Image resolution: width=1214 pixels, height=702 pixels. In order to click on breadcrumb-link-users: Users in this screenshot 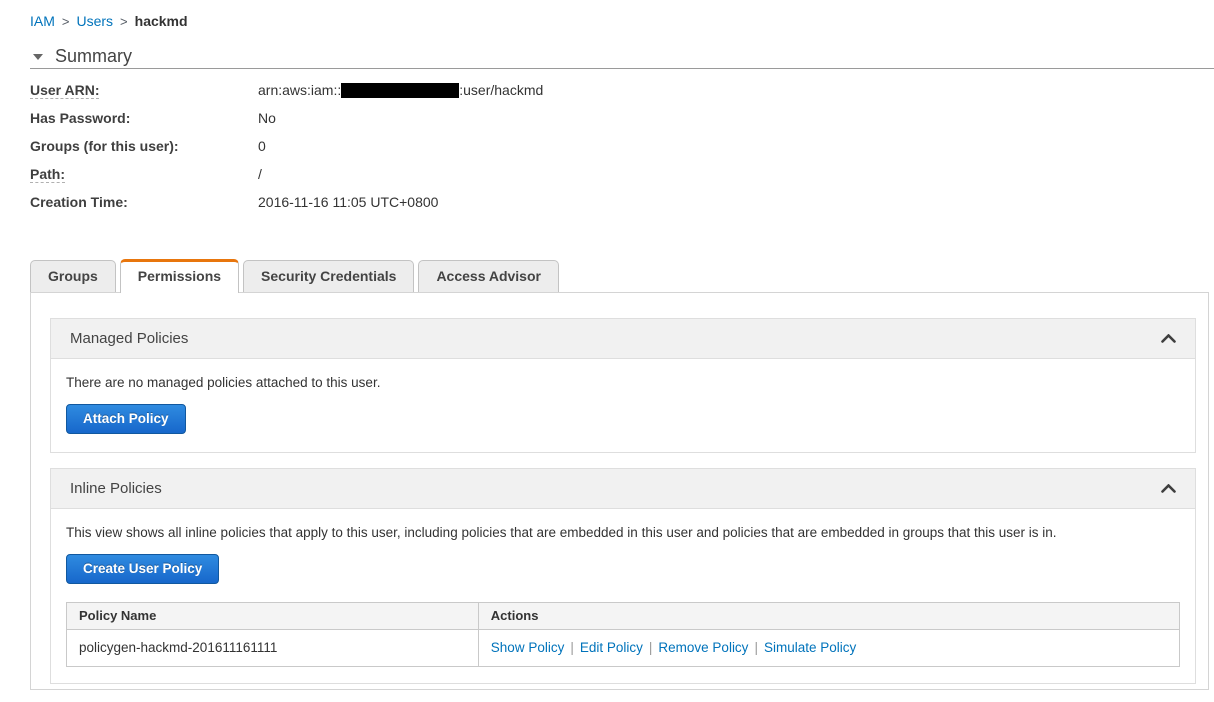, I will do `click(94, 21)`.